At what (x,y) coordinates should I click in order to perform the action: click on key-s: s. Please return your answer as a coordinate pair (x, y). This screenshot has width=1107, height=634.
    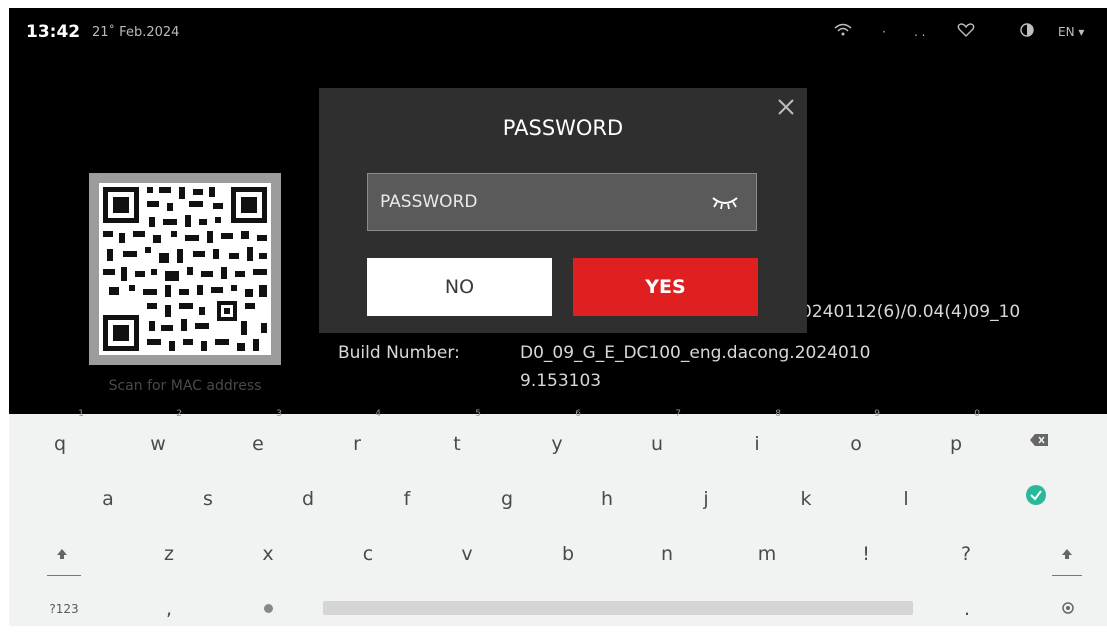
    Looking at the image, I should click on (208, 499).